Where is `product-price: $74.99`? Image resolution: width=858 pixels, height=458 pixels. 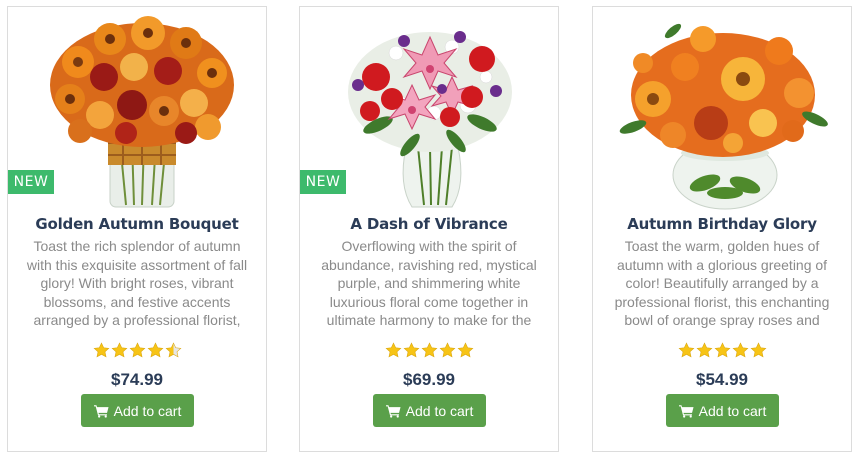
product-price: $74.99 is located at coordinates (137, 379).